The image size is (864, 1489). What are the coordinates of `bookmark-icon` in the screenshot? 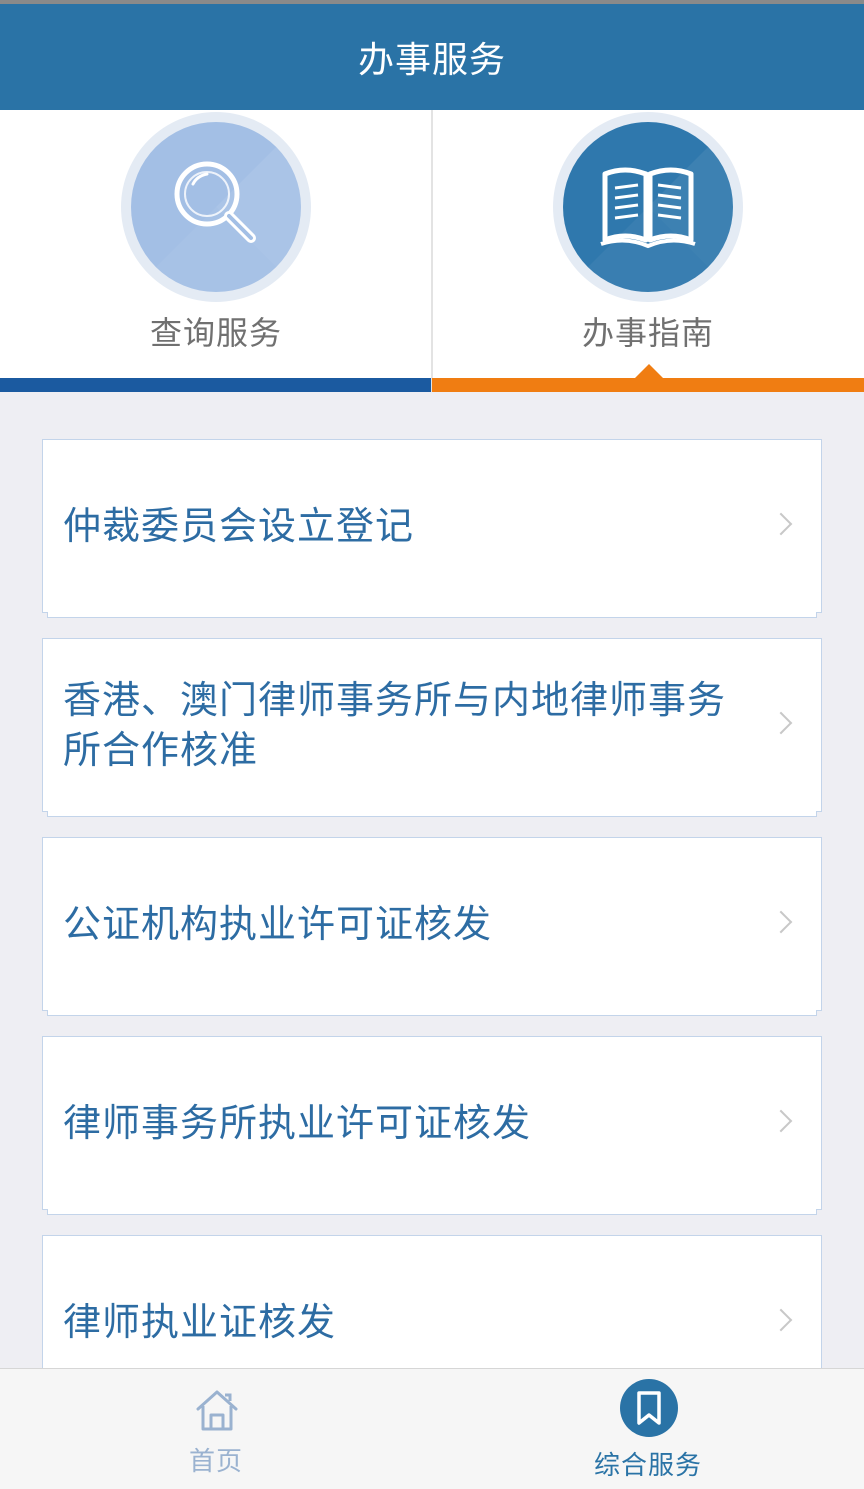 It's located at (649, 1408).